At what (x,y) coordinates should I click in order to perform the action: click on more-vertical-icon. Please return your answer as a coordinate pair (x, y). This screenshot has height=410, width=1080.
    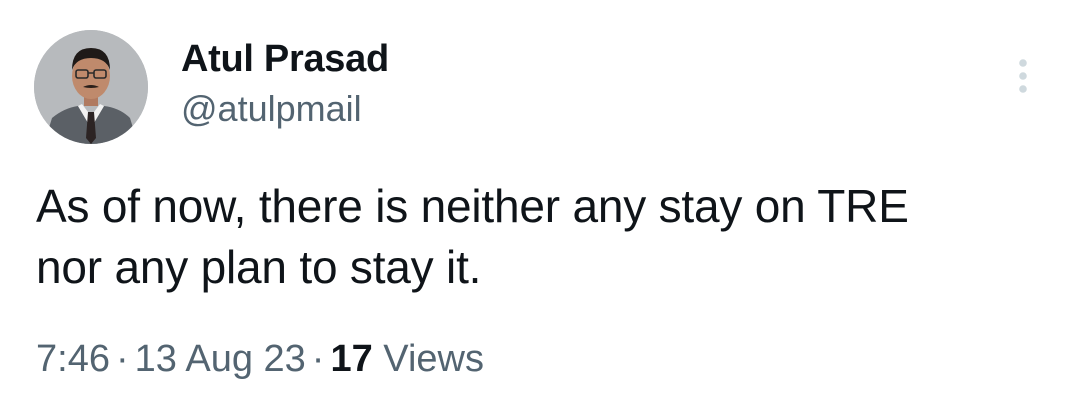
    Looking at the image, I should click on (1023, 76).